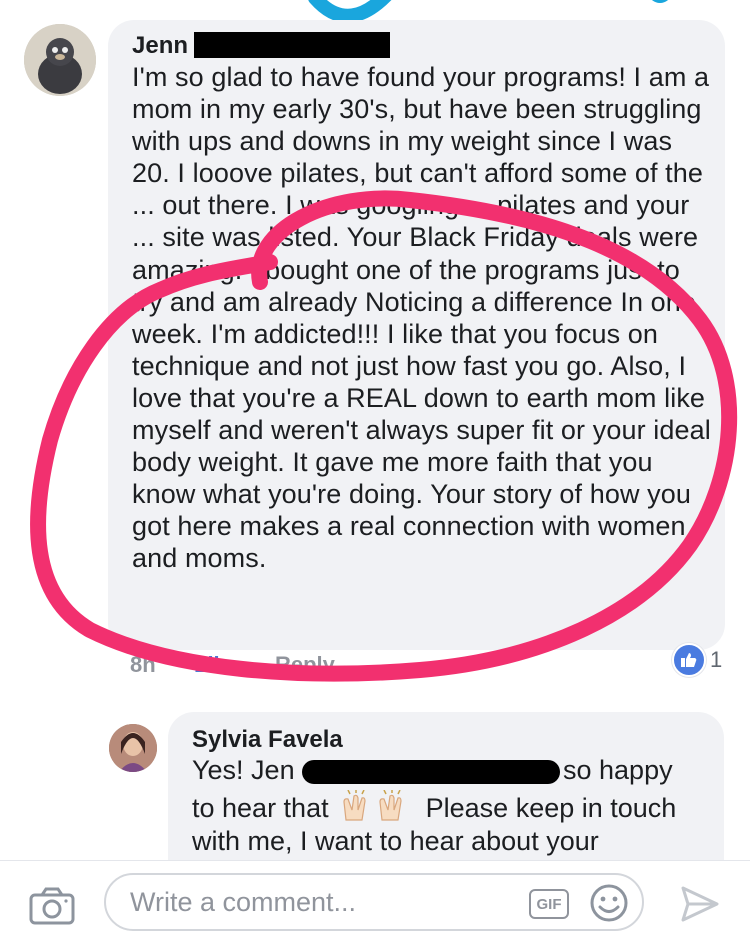  I want to click on reply-line1-end: so happy, so click(618, 770).